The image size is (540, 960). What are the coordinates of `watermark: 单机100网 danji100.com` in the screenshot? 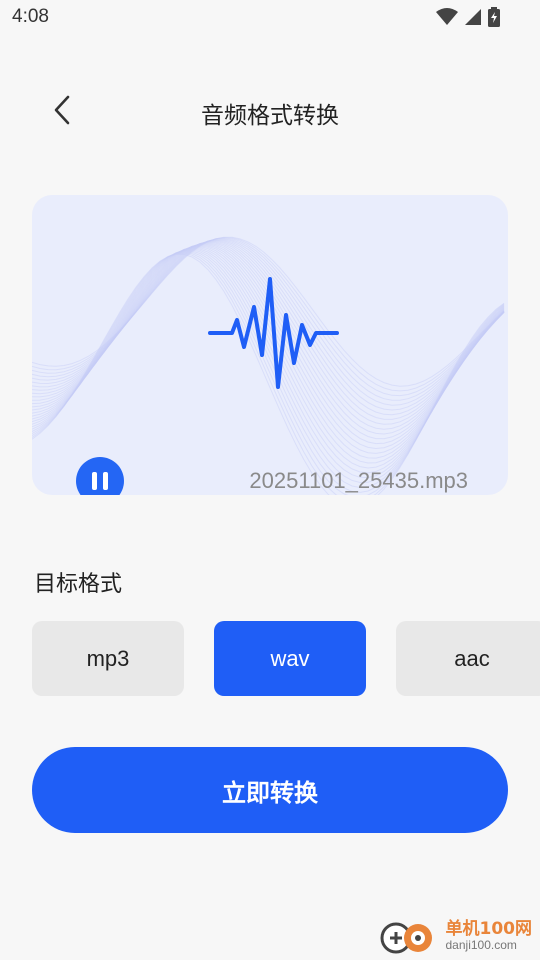 It's located at (454, 936).